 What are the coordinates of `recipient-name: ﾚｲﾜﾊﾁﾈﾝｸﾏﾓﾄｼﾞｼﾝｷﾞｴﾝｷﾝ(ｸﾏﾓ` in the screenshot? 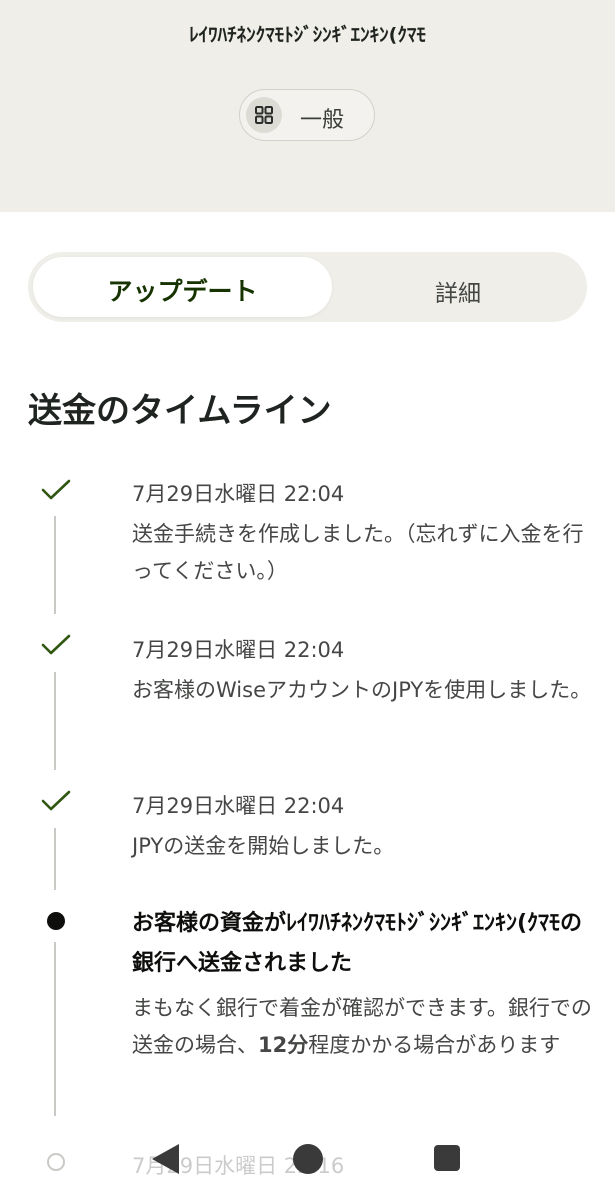 It's located at (307, 35).